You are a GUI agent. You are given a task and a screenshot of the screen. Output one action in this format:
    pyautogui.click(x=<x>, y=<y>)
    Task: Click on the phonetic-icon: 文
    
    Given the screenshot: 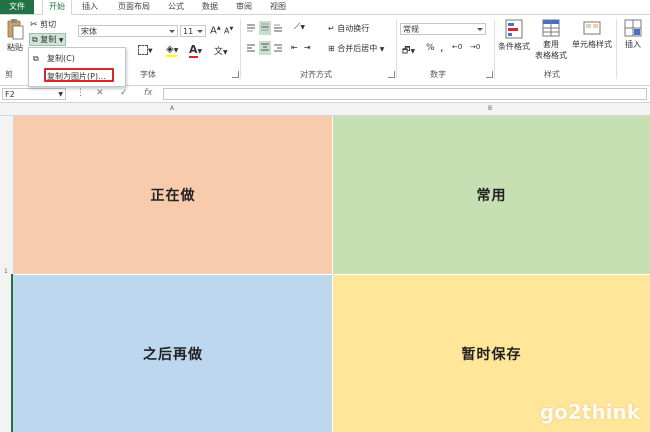 What is the action you would take?
    pyautogui.click(x=219, y=52)
    